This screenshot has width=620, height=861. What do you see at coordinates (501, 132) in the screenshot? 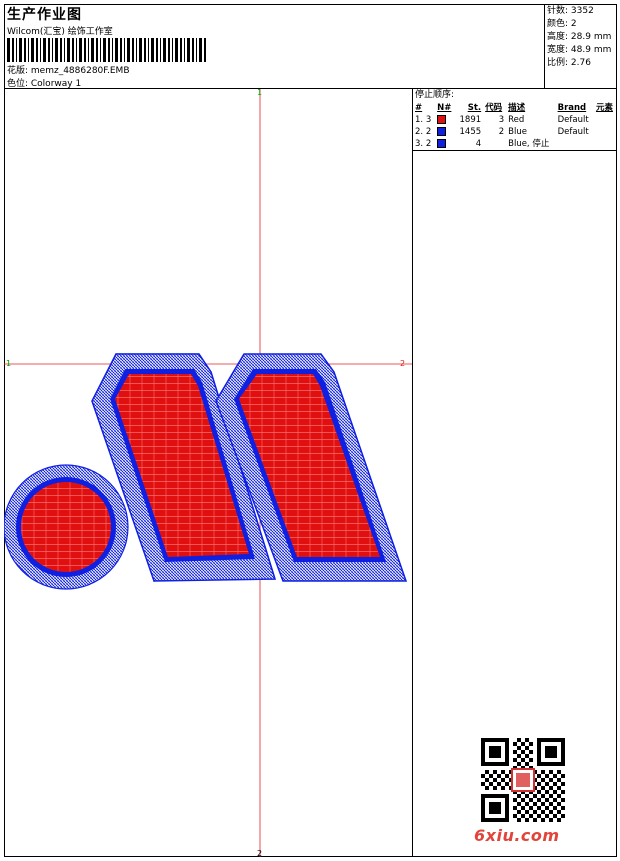
I see `row-code: 2` at bounding box center [501, 132].